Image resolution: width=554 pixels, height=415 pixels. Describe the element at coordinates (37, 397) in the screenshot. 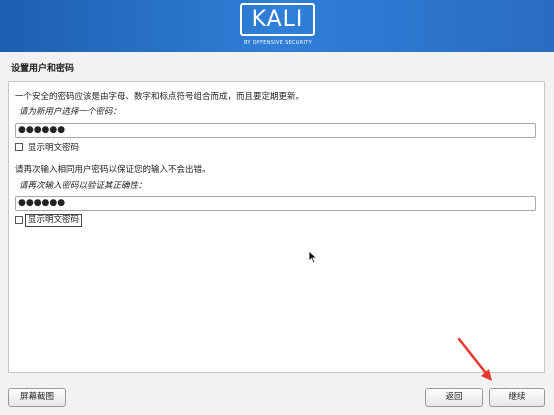

I see `screenshot-button: 屏幕截图` at that location.